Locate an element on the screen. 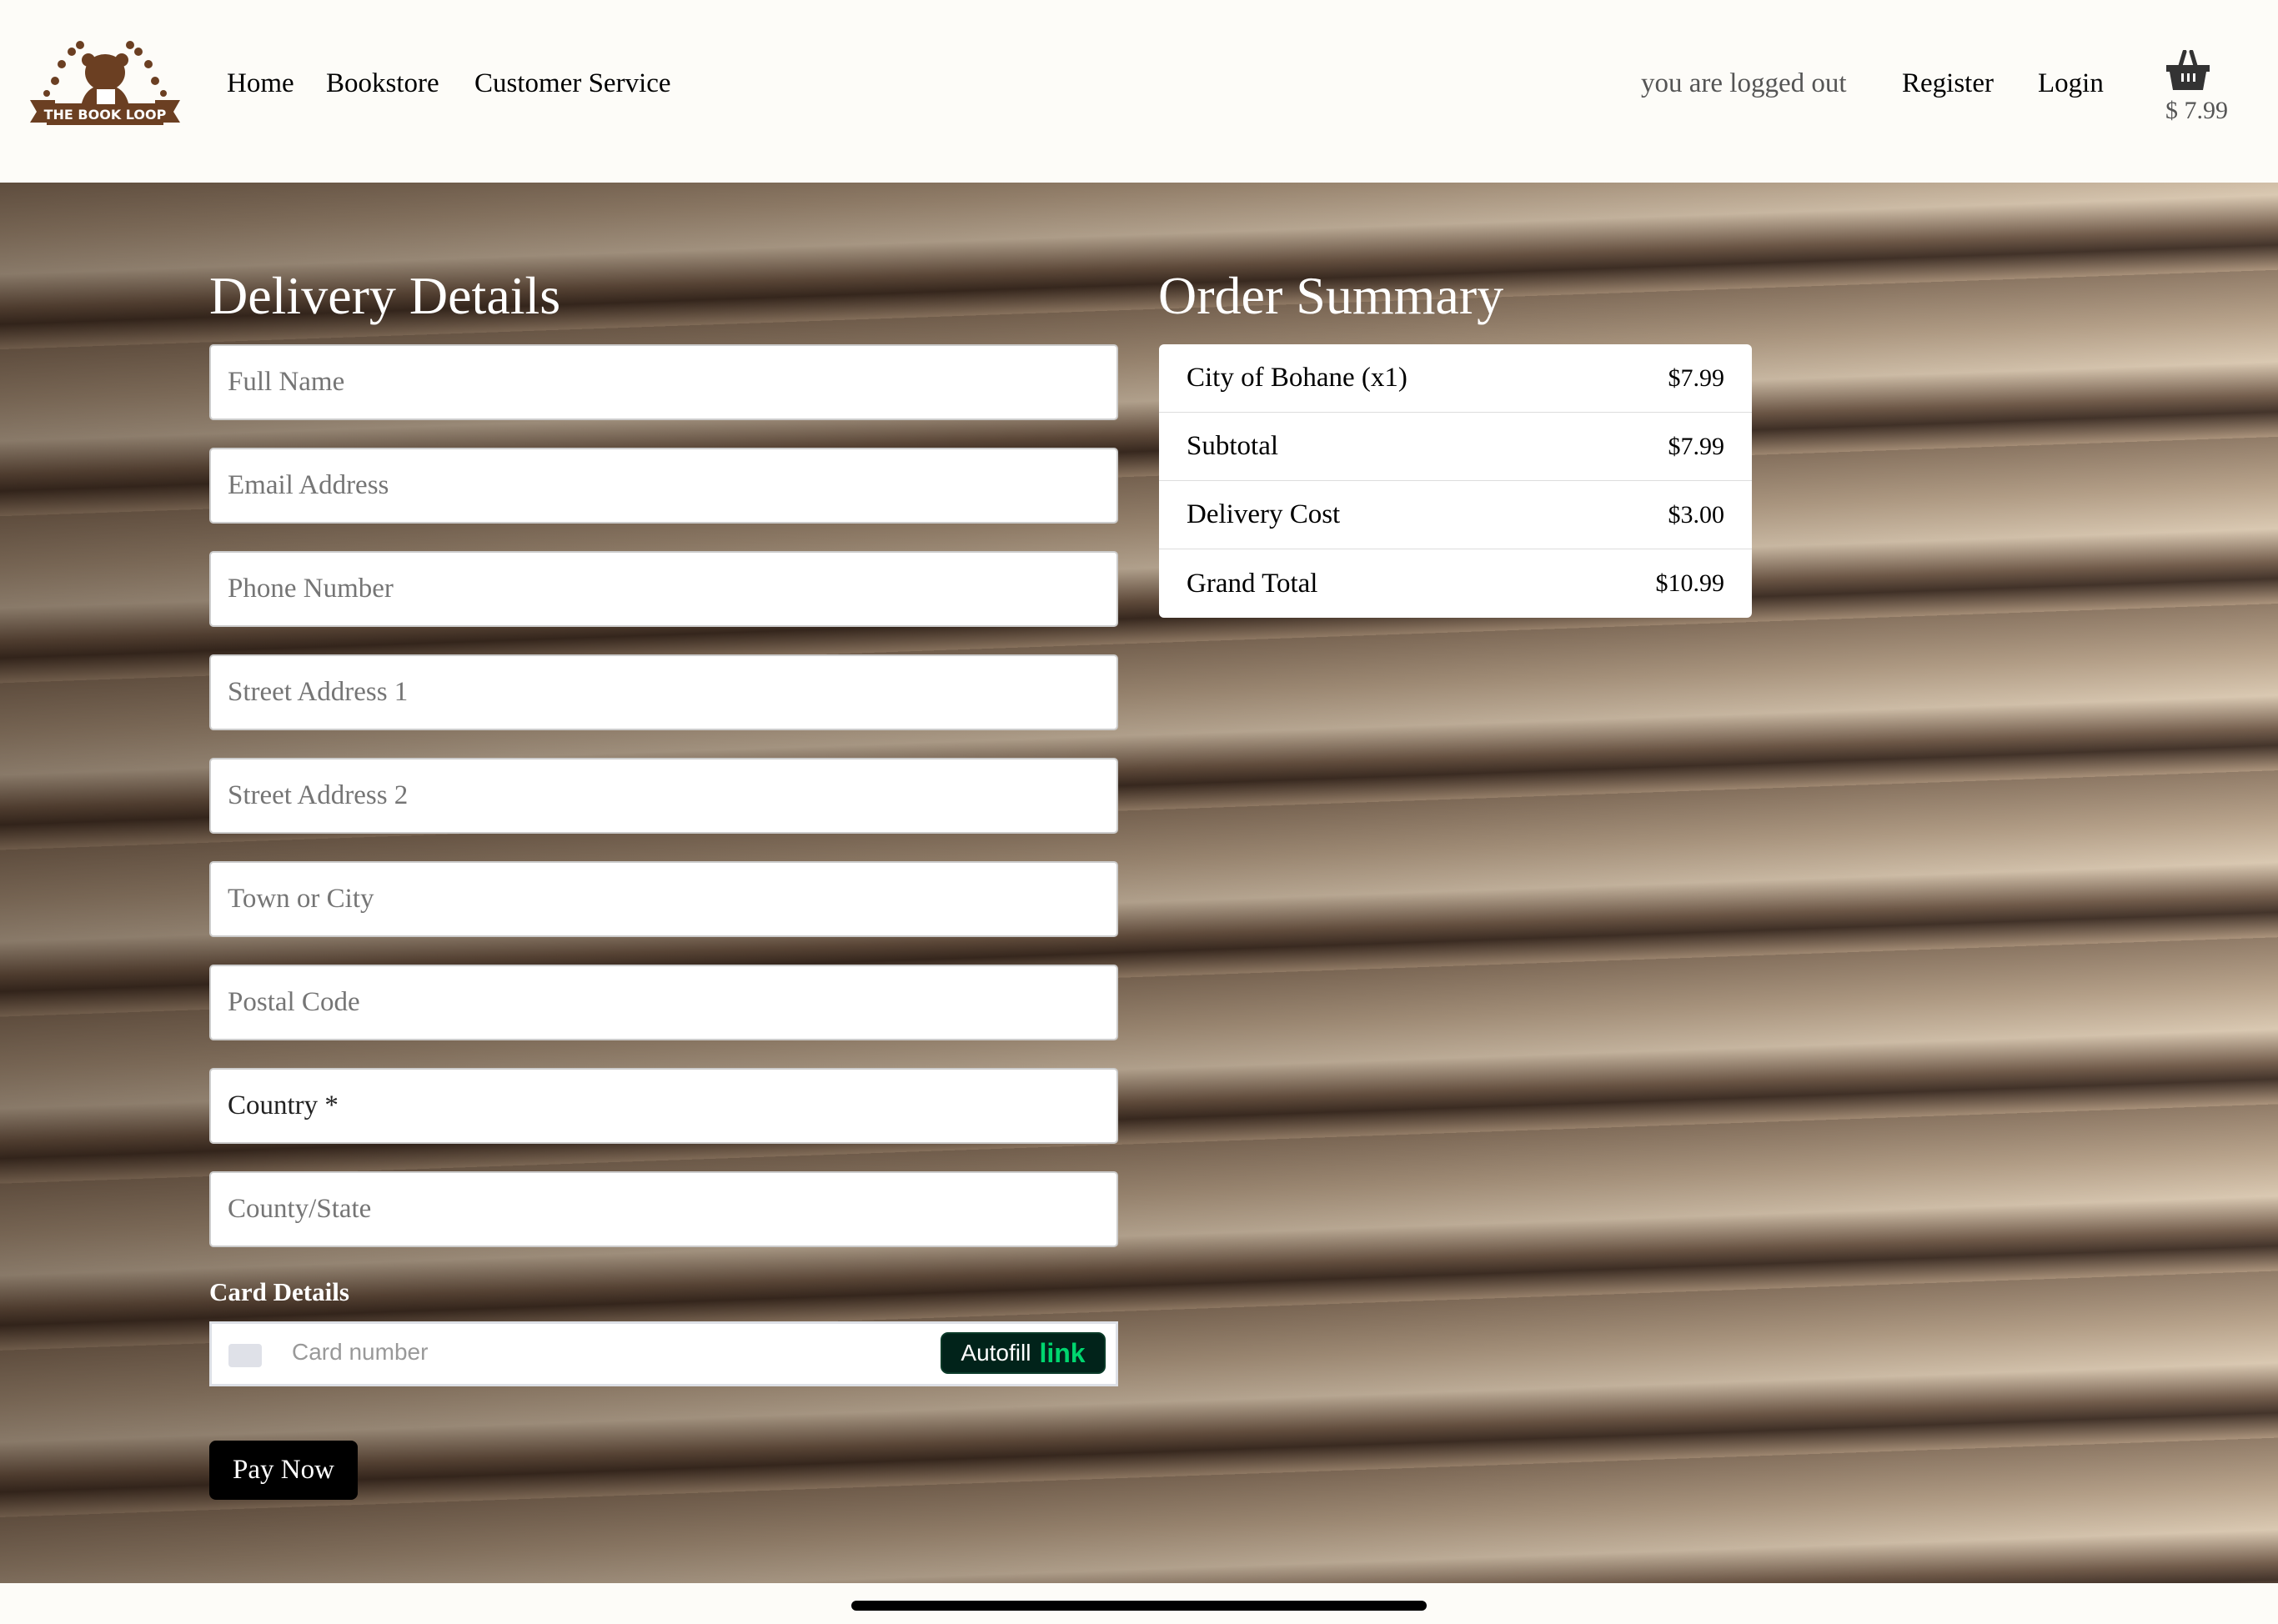 The width and height of the screenshot is (2278, 1624). delivery-details-title: Delivery Details is located at coordinates (385, 296).